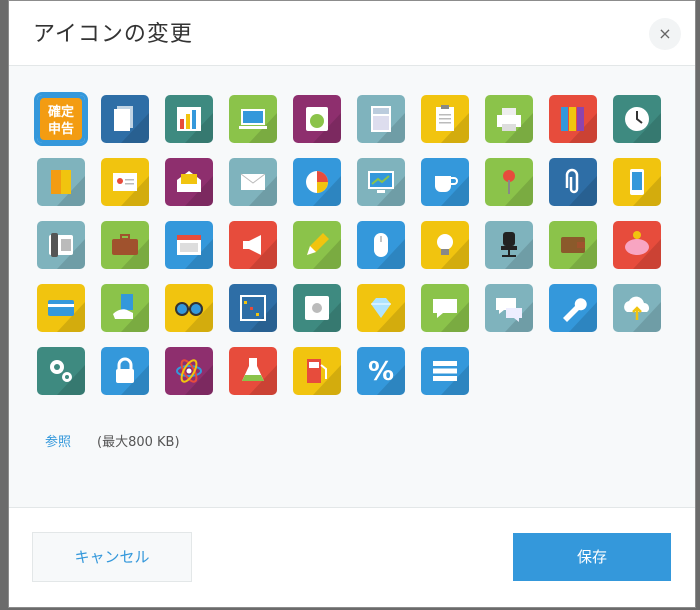  Describe the element at coordinates (381, 308) in the screenshot. I see `diamond-icon` at that location.